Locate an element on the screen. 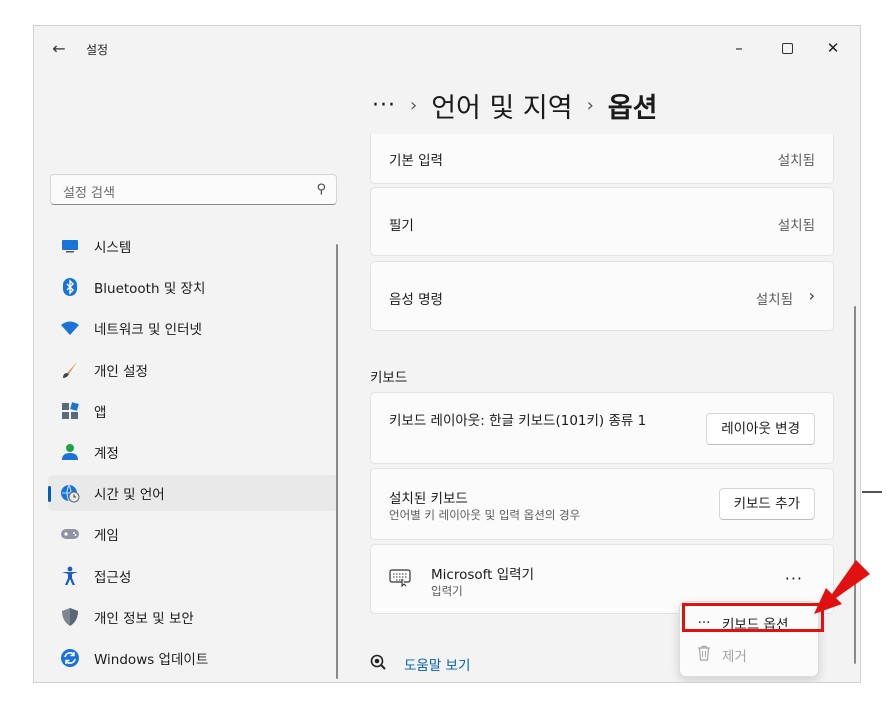  feature-speech: 음성 명령 설치됨 › is located at coordinates (602, 296).